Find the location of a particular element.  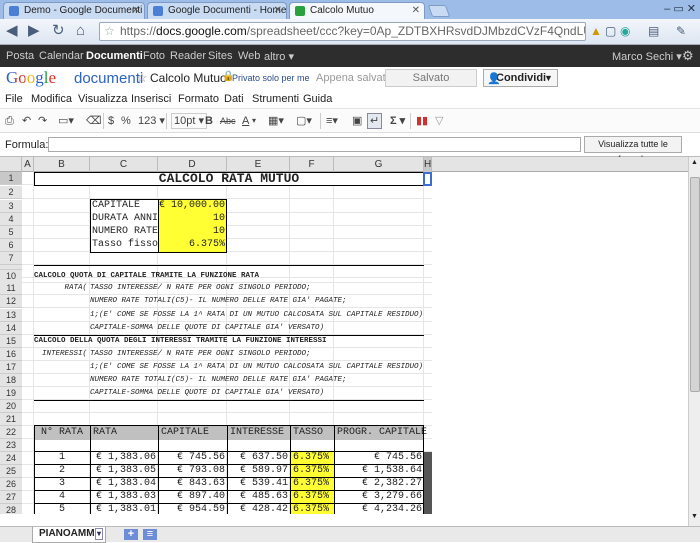

warning-icon: ▲ is located at coordinates (596, 31).